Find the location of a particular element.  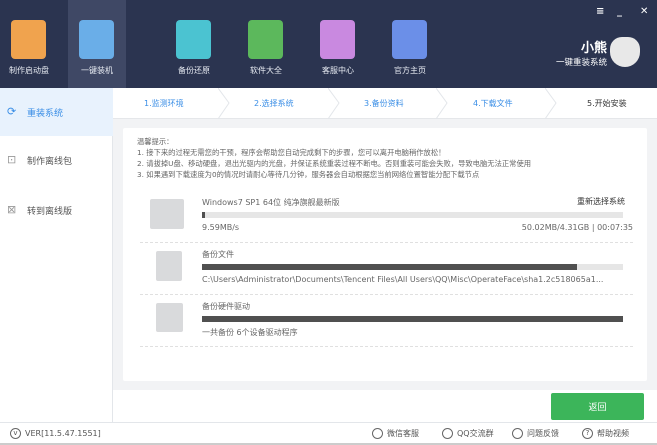

monitor-icon is located at coordinates (167, 214).